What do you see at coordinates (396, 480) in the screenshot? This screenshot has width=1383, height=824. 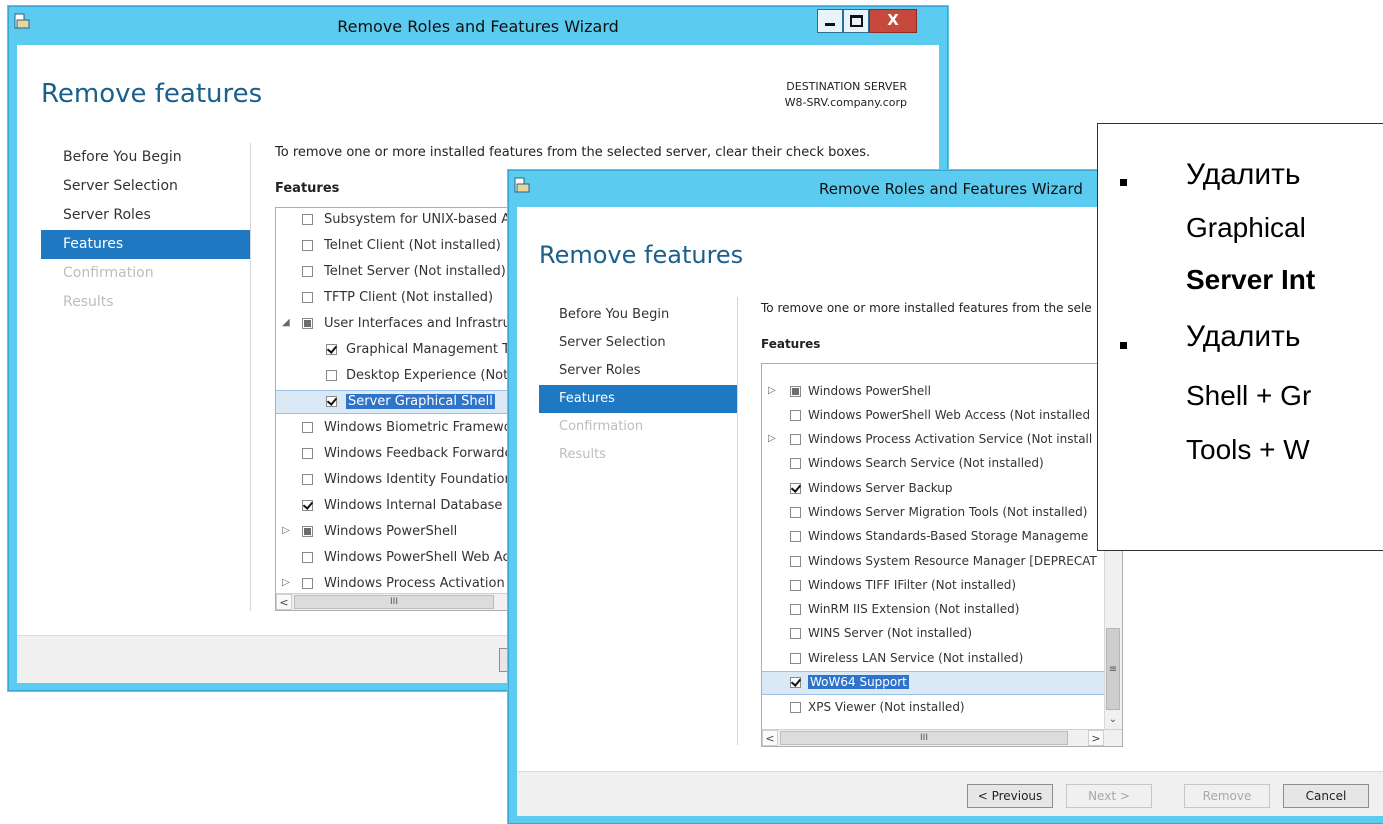 I see `list-item: Windows Identity Foundation` at bounding box center [396, 480].